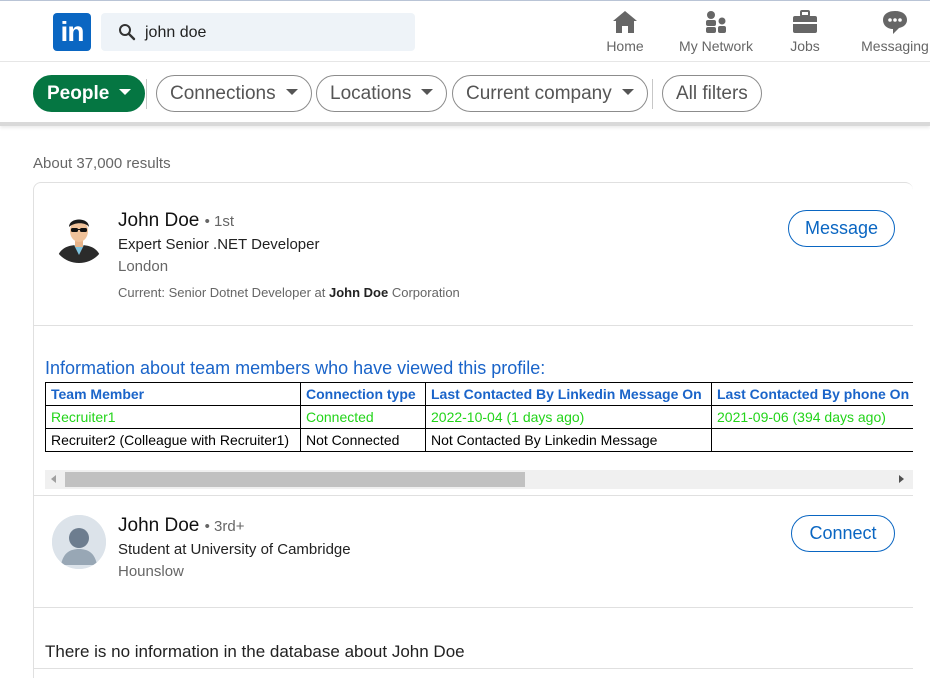 The width and height of the screenshot is (930, 678). What do you see at coordinates (359, 292) in the screenshot?
I see `current-highlight: John Doe` at bounding box center [359, 292].